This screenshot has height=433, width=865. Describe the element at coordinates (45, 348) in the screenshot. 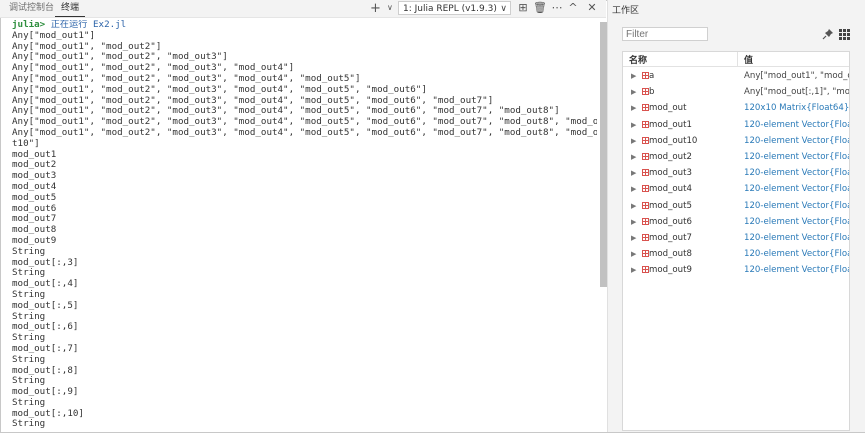

I see `terminal-line: mod_out[:,7]` at that location.